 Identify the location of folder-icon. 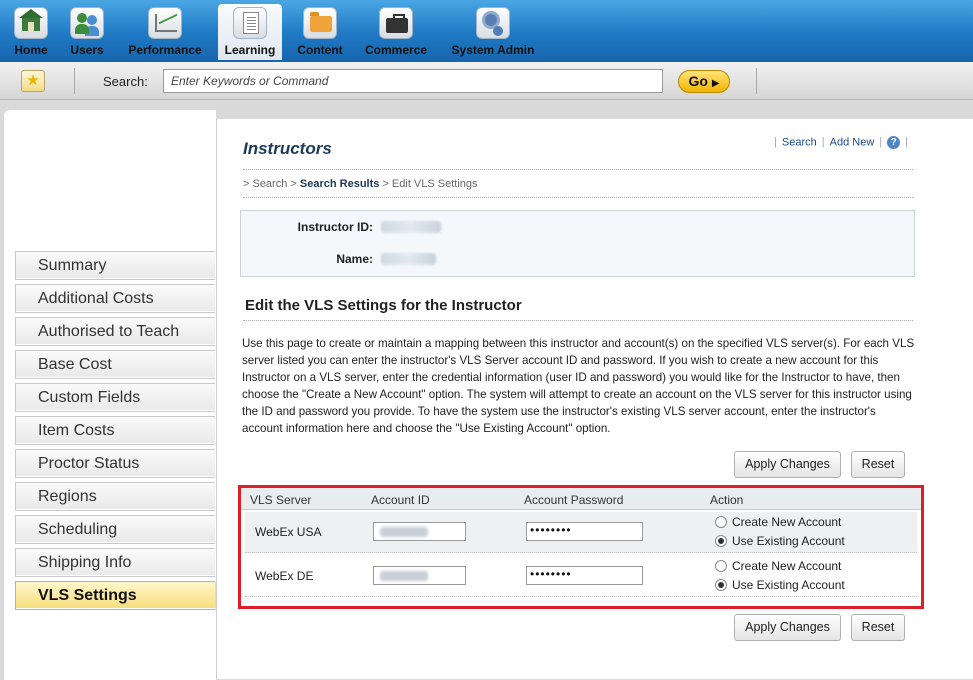
(320, 23).